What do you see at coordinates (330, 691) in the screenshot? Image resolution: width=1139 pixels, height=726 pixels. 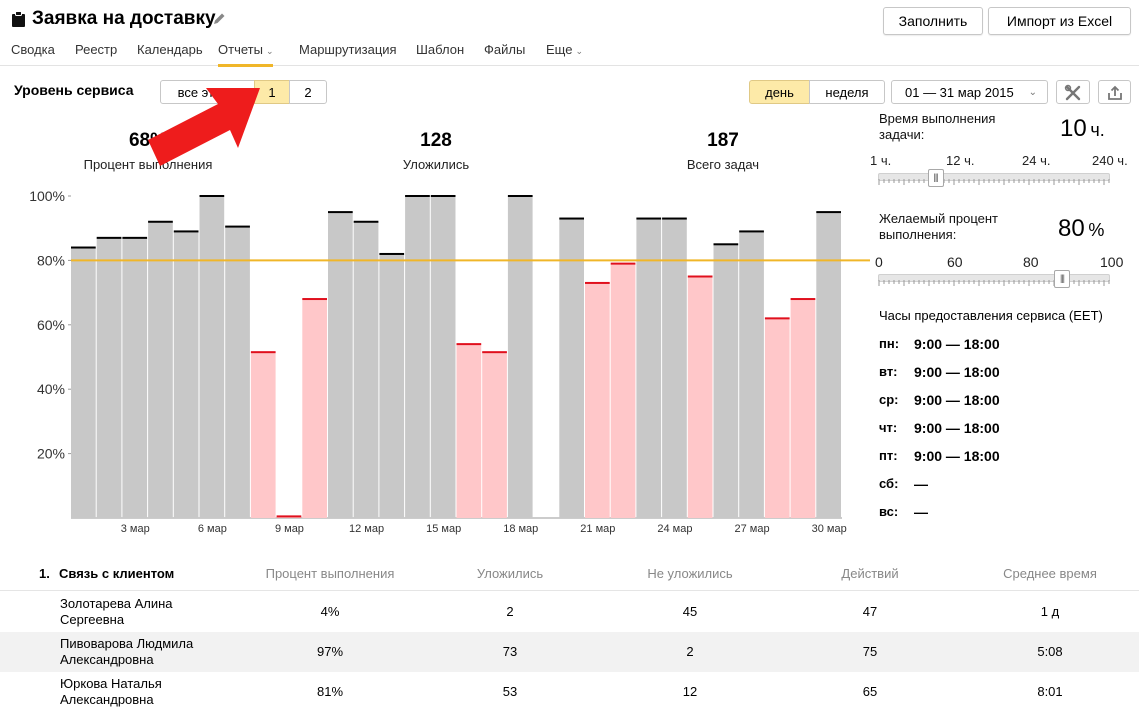 I see `cell-percent: 81%` at bounding box center [330, 691].